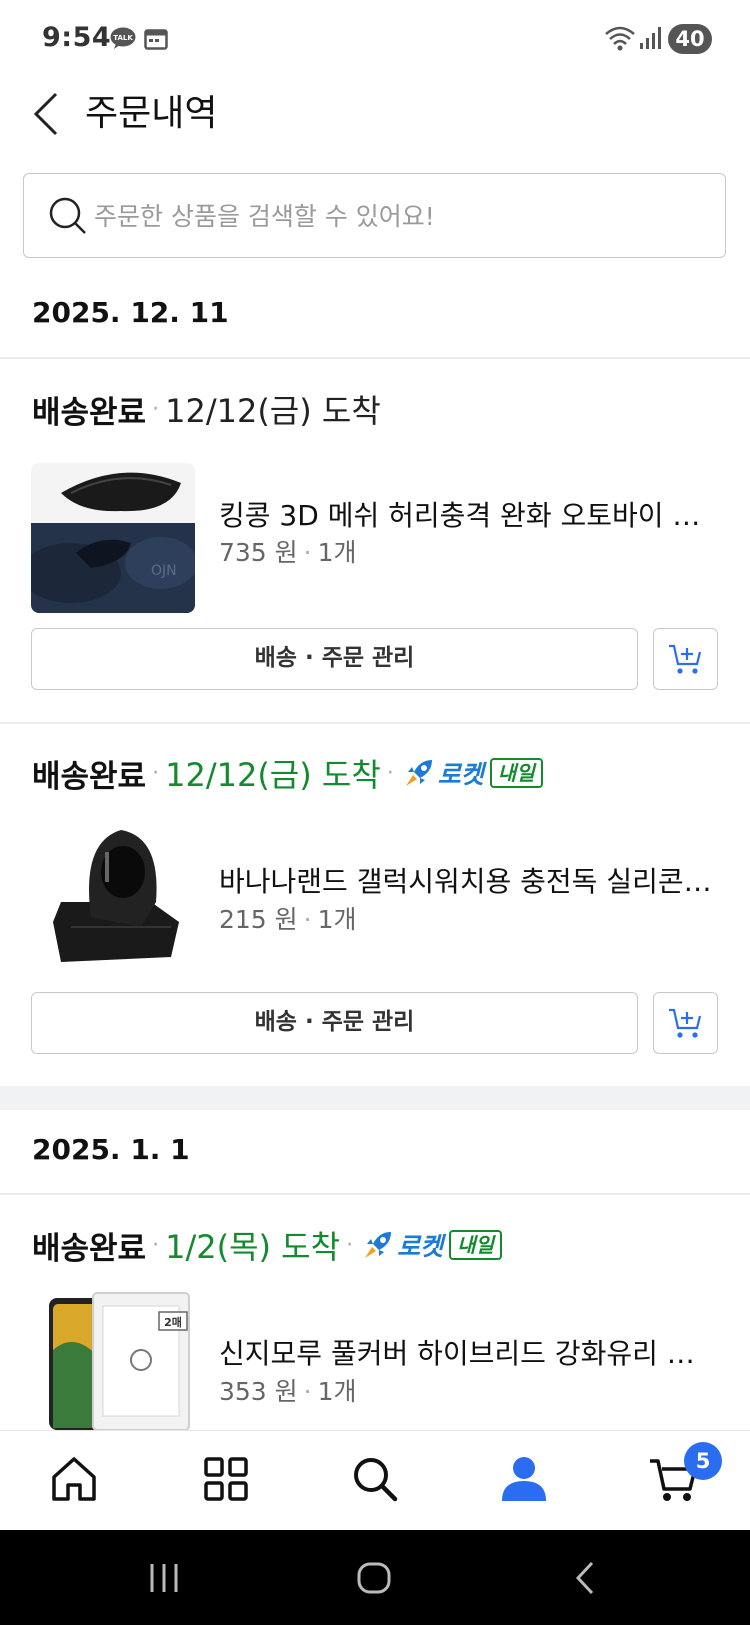  I want to click on product-name: 바나나랜드 갤럭시워치용 충전독 실리콘 거치대, so click(469, 880).